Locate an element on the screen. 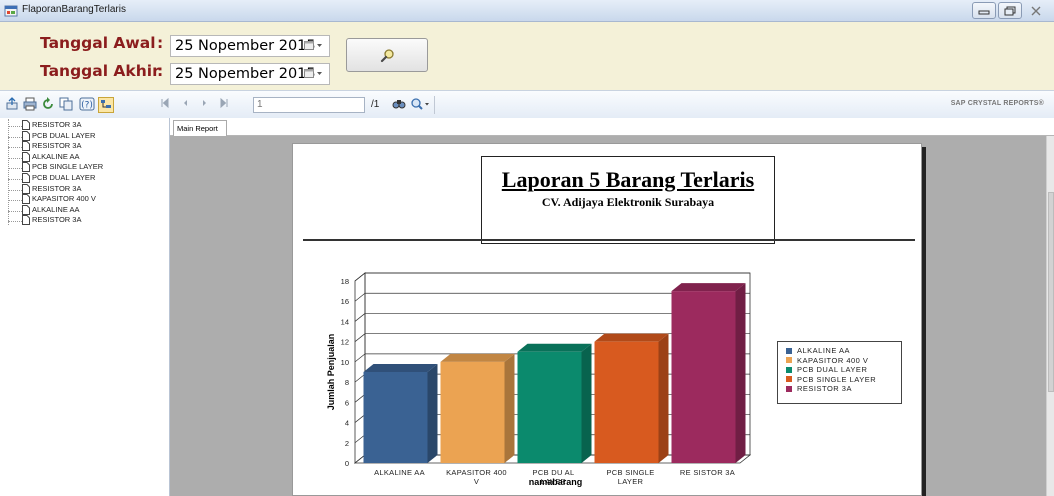 The height and width of the screenshot is (496, 1054). search-button is located at coordinates (387, 55).